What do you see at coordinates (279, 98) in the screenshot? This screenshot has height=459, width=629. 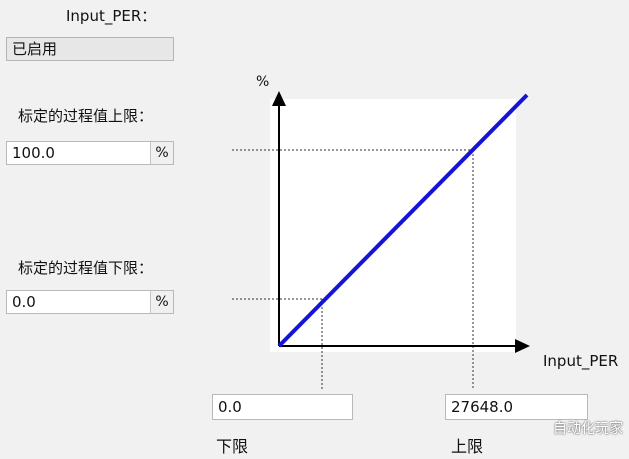 I see `y-axis-arrow` at bounding box center [279, 98].